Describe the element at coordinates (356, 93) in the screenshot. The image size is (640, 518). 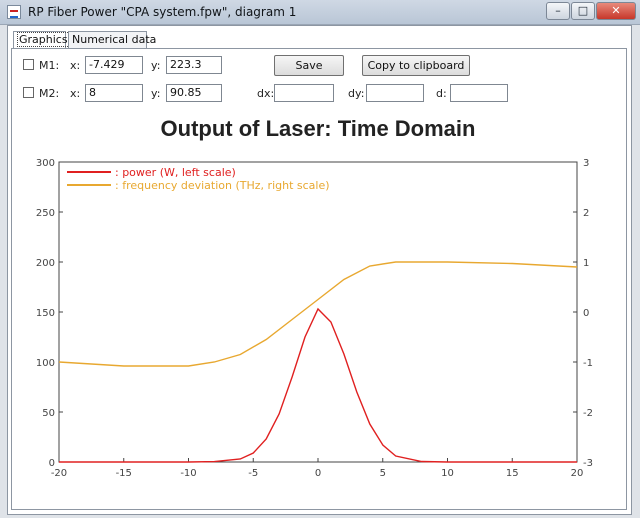
I see `m2-dy-label: dy:` at that location.